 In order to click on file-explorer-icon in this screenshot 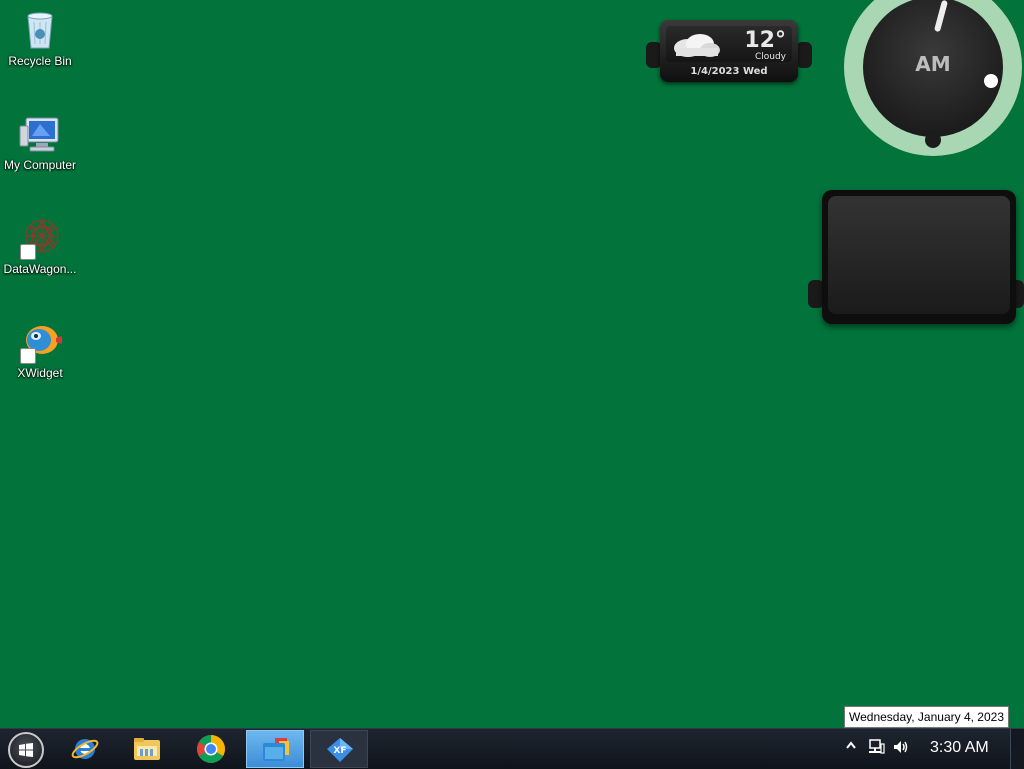, I will do `click(147, 749)`.